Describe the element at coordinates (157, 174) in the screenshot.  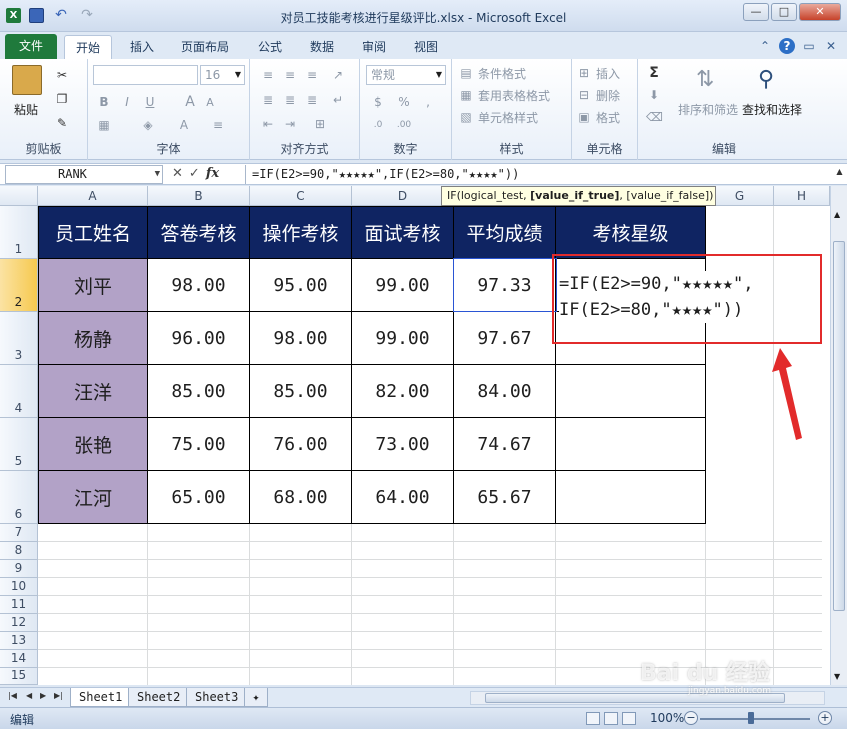
I see `chevron-down-icon: ▼` at that location.